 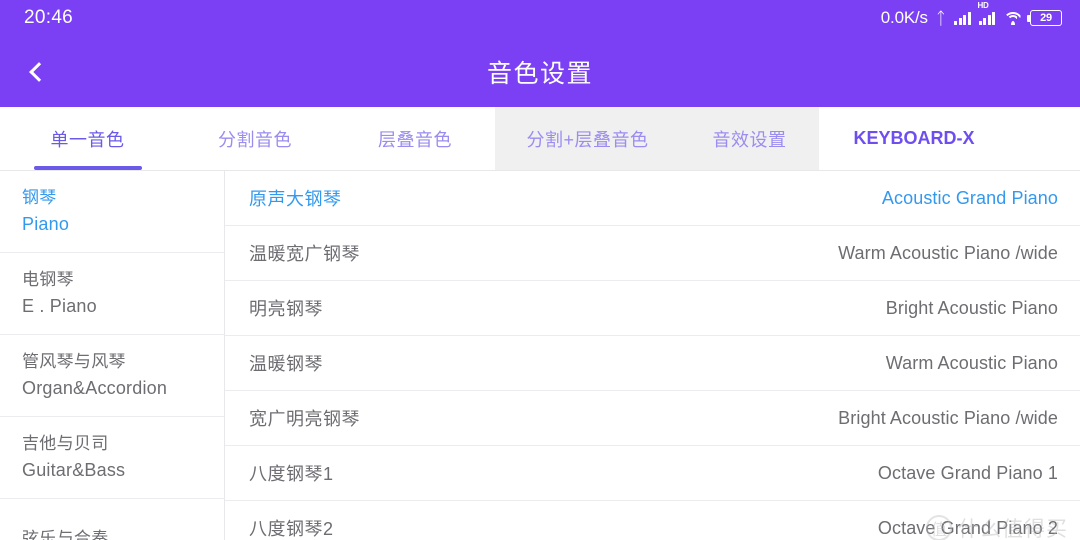 I want to click on tone-name-en: Bright Acoustic Piano, so click(x=971, y=307).